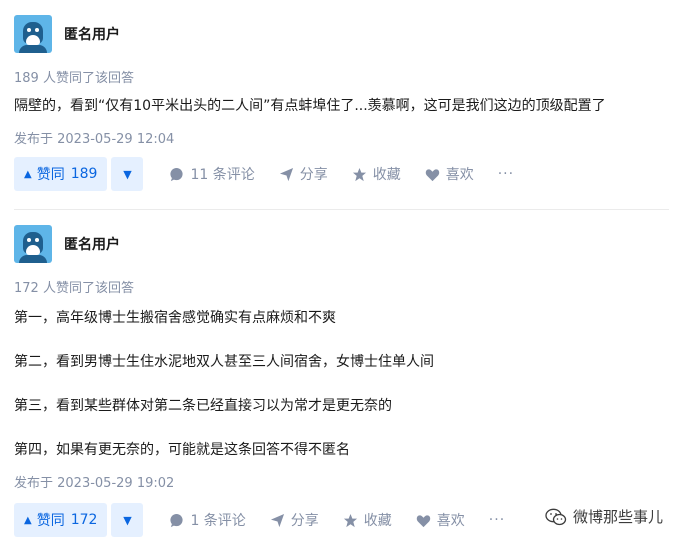 The image size is (683, 543). Describe the element at coordinates (94, 481) in the screenshot. I see `post-time: 发布于 2023-05-29 19:02` at that location.